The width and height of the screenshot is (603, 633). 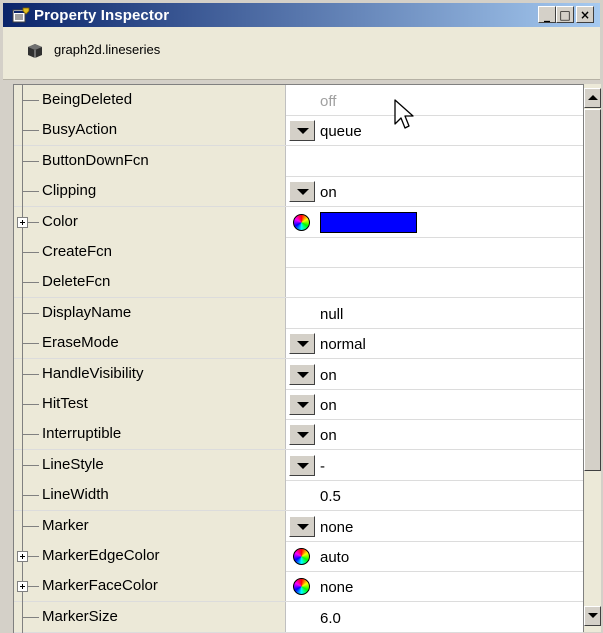 What do you see at coordinates (547, 14) in the screenshot?
I see `minimize-button: _` at bounding box center [547, 14].